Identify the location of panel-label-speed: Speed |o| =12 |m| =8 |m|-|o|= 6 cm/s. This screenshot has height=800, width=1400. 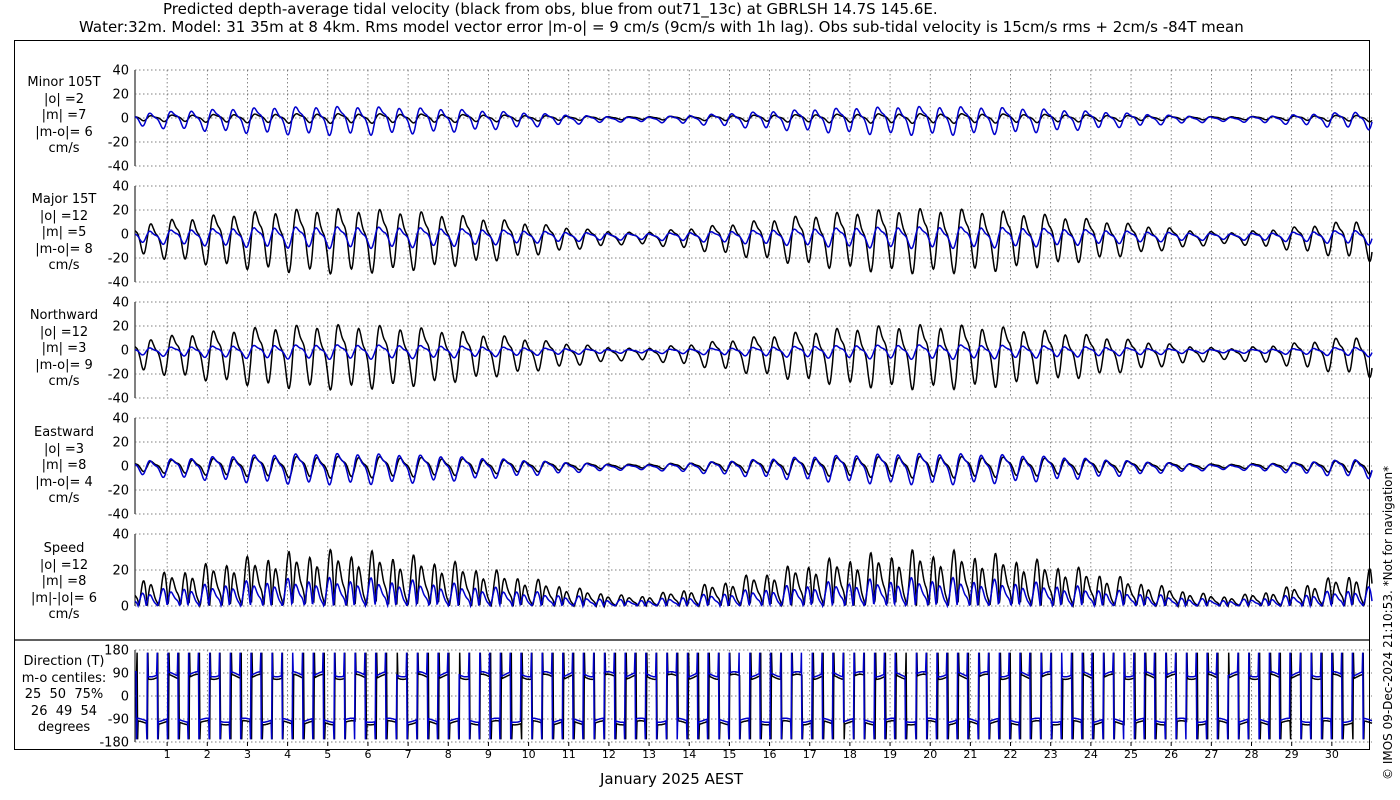
(64, 581).